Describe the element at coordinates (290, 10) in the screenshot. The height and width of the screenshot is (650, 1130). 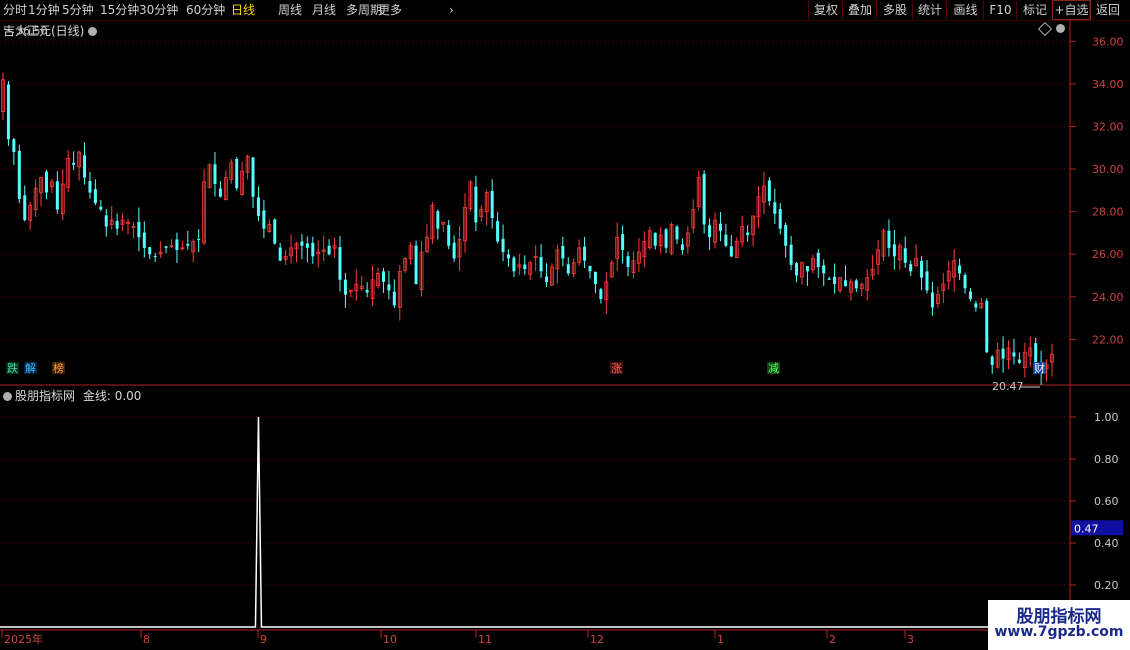
I see `period-tab-7: 周线` at that location.